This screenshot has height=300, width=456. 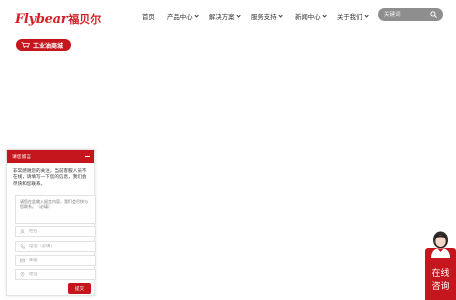 I want to click on consult-line-2: 咨询, so click(x=440, y=286).